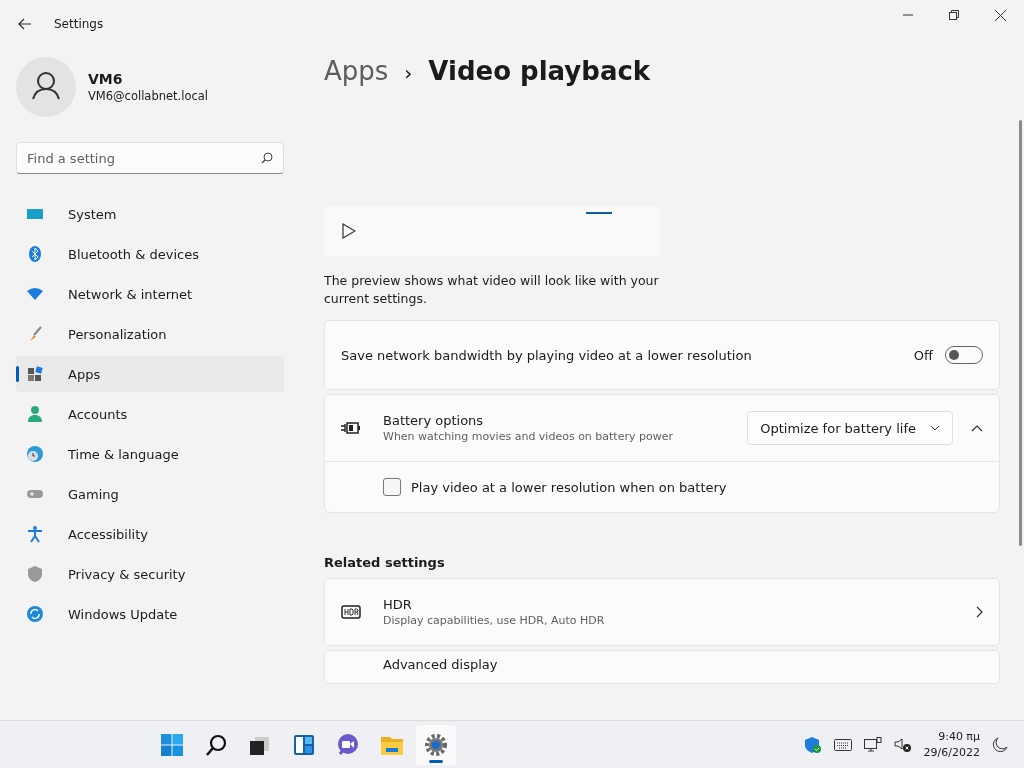 This screenshot has width=1024, height=768. I want to click on avatar-icon, so click(46, 87).